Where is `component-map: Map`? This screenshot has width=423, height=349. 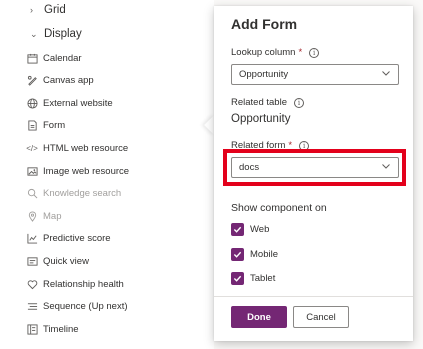
component-map: Map is located at coordinates (43, 216).